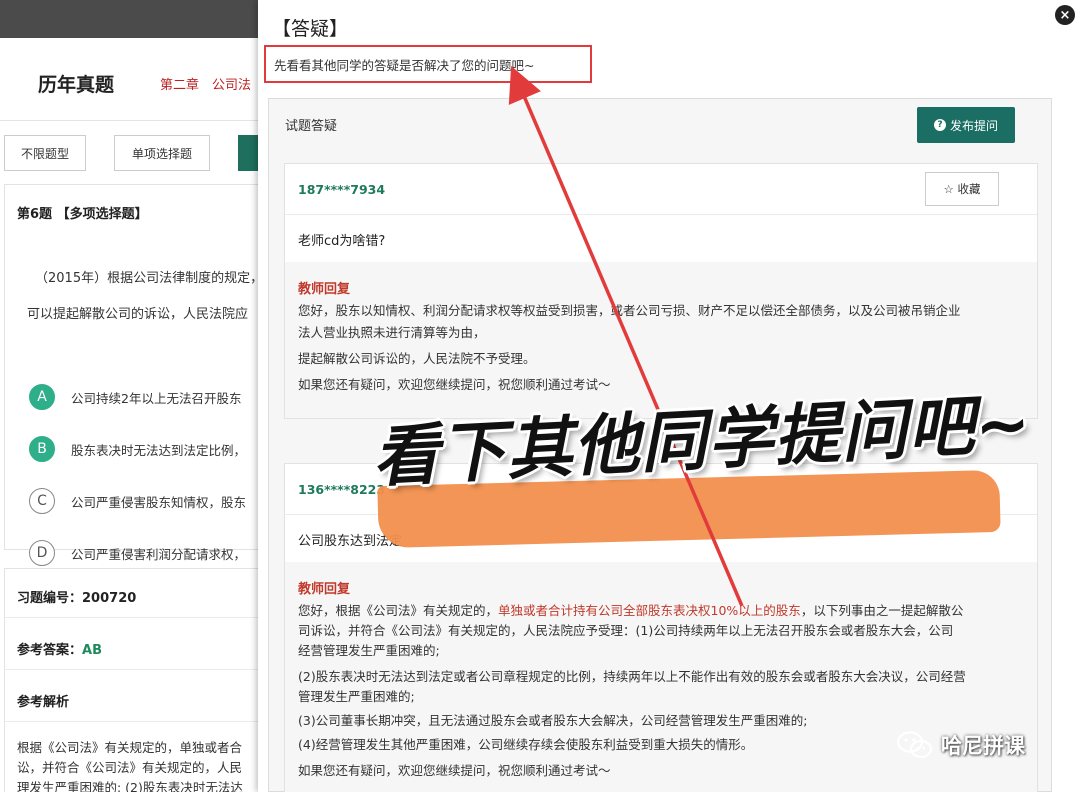  I want to click on tab-all-types: 不限题型, so click(45, 153).